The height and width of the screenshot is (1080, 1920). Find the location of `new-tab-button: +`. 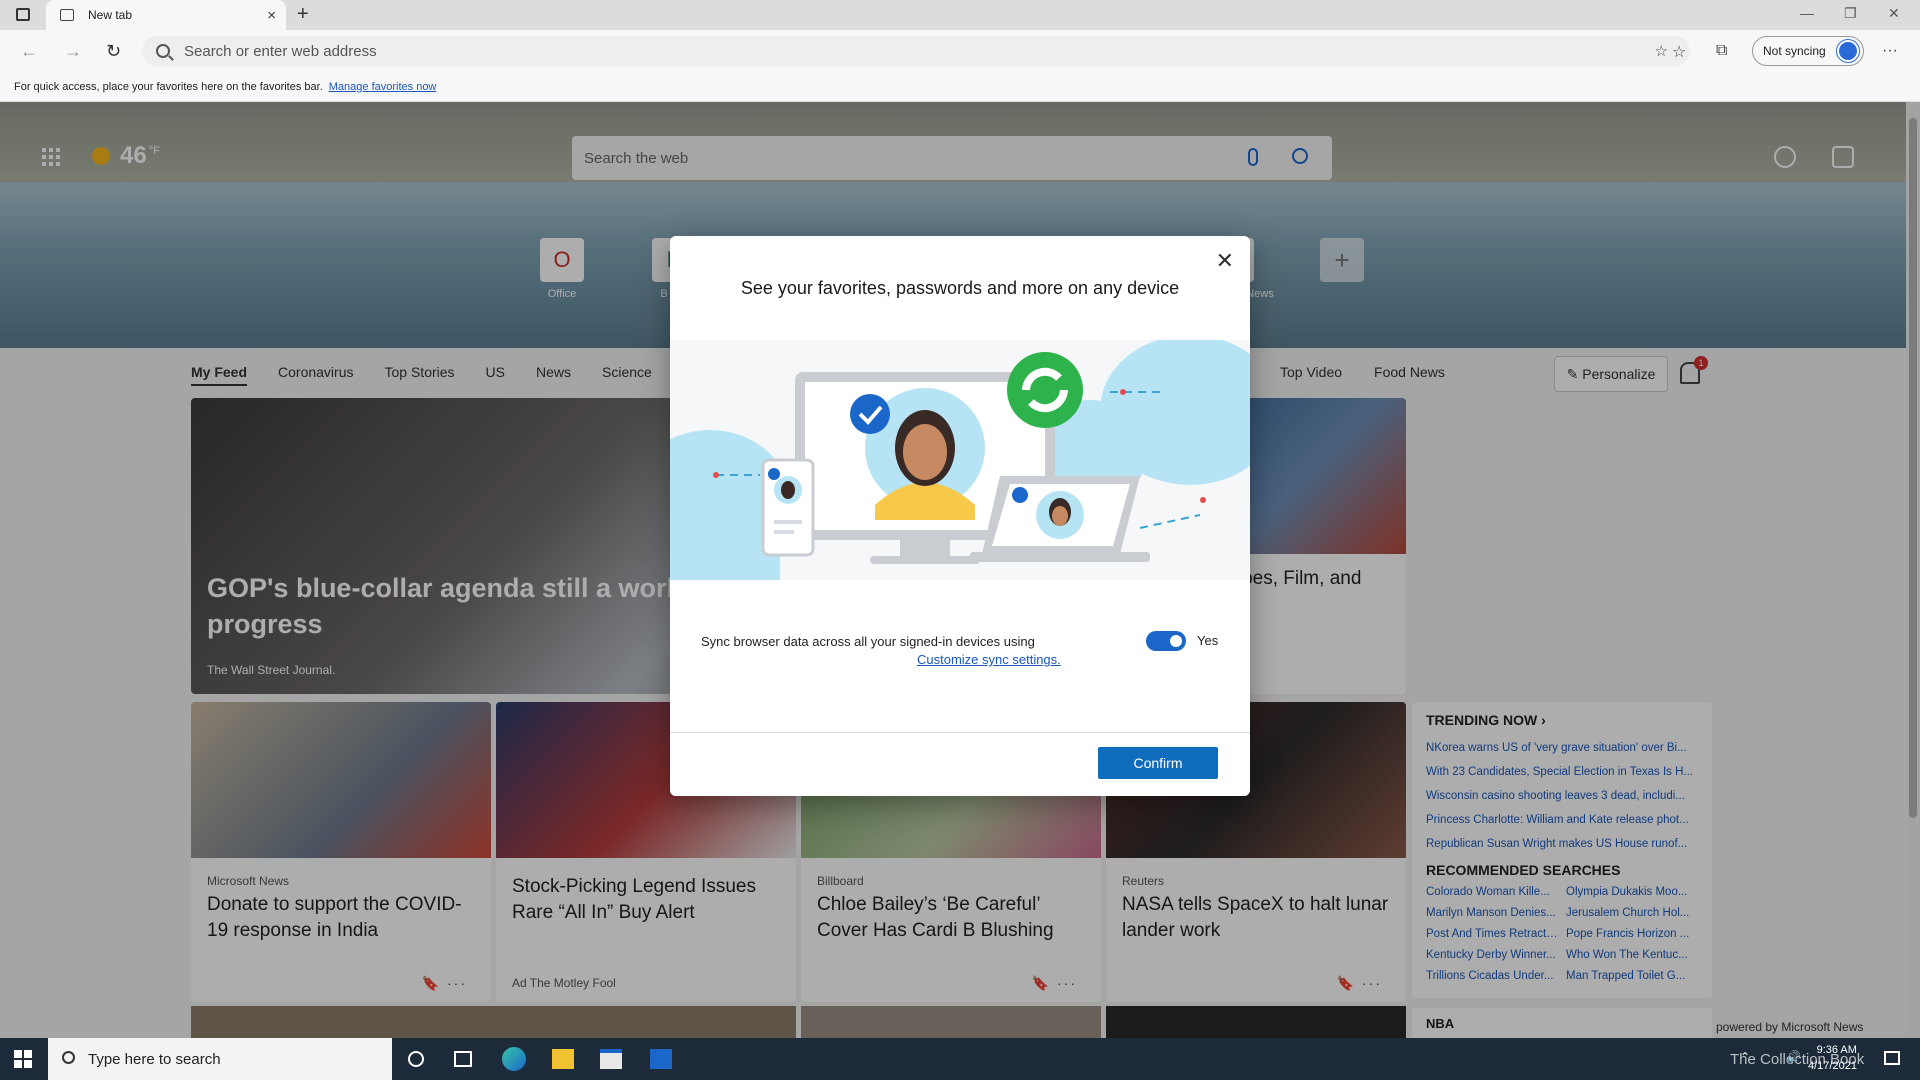

new-tab-button: + is located at coordinates (303, 14).